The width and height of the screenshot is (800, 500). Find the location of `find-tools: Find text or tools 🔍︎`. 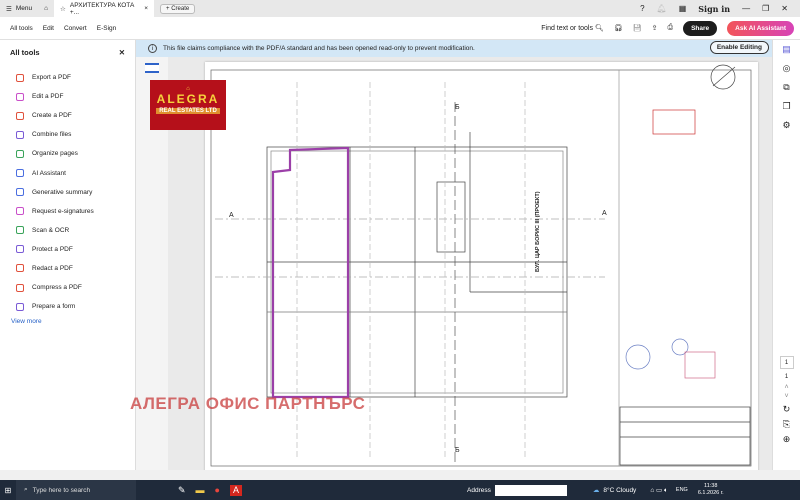

find-tools: Find text or tools 🔍︎ is located at coordinates (572, 28).